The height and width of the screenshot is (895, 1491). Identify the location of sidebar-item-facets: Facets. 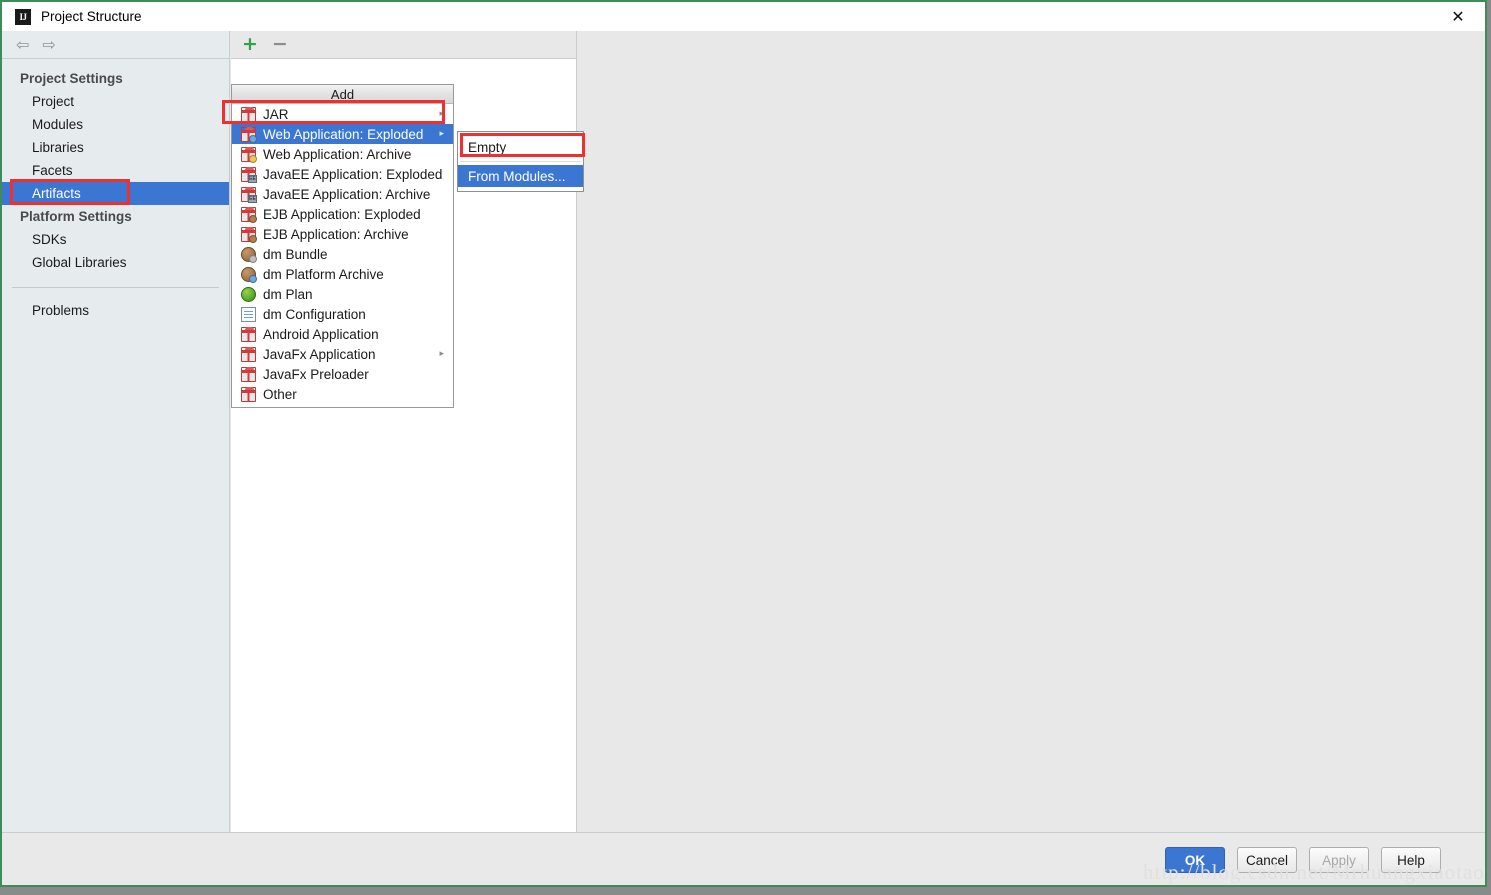
(115, 170).